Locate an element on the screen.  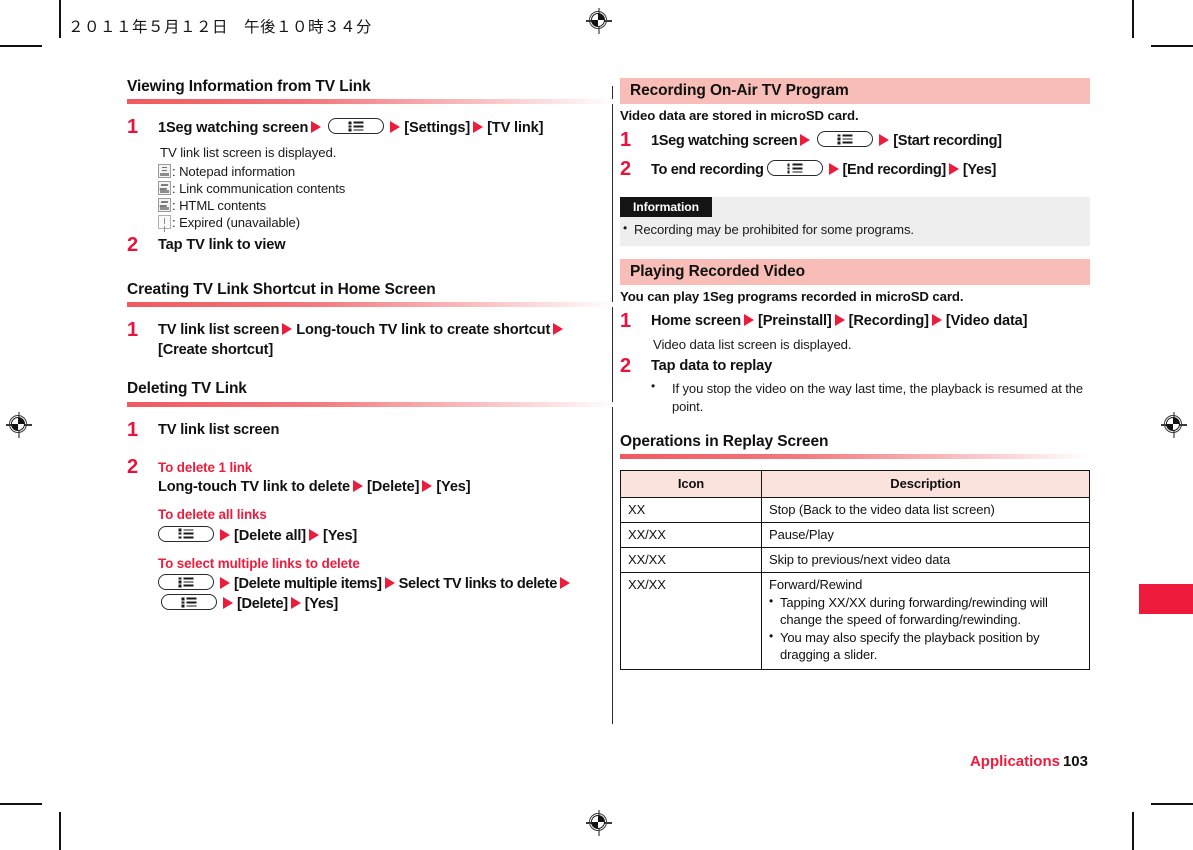
step-item: 2 Tap TV link to view is located at coordinates (370, 244).